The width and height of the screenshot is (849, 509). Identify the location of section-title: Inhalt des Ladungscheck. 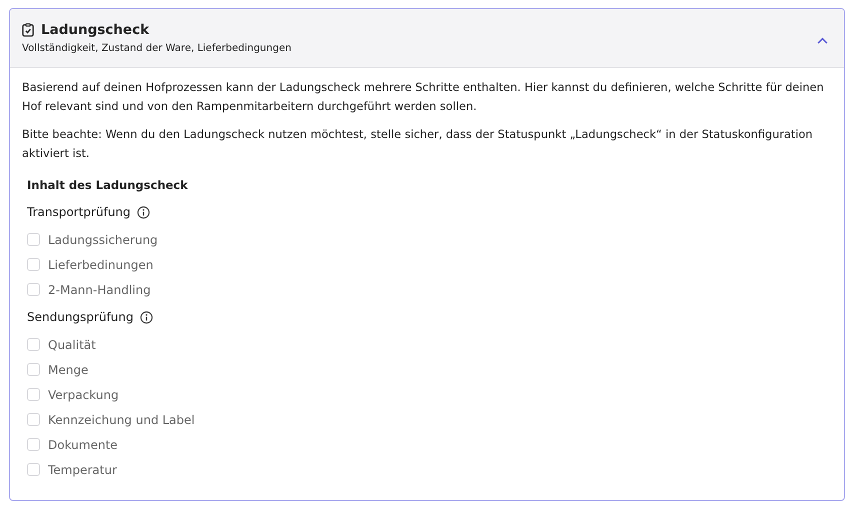
(108, 185).